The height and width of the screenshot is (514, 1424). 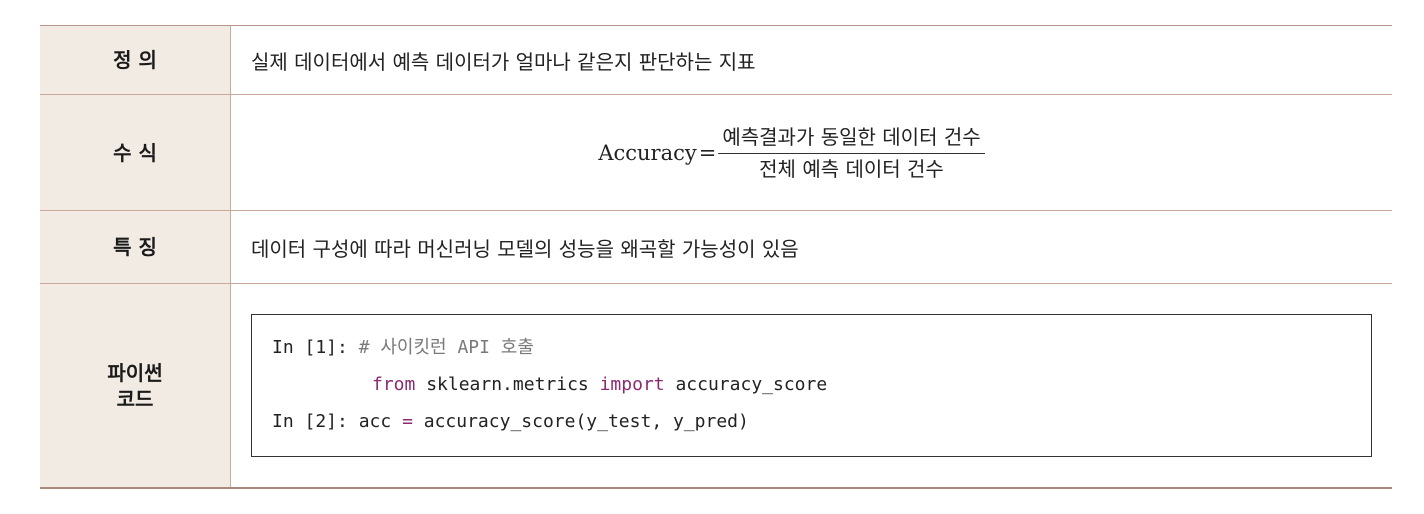 What do you see at coordinates (632, 384) in the screenshot?
I see `code-keyword-import: import` at bounding box center [632, 384].